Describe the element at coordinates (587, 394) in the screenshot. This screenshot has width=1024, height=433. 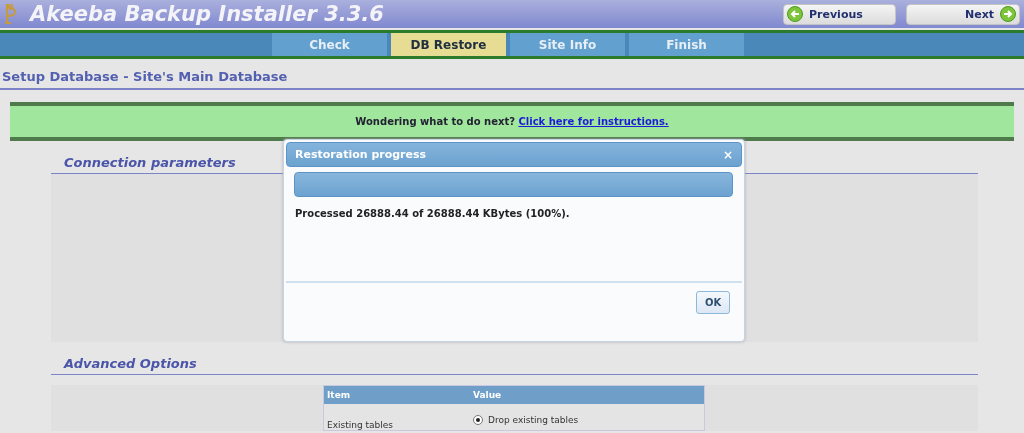
I see `column-header: Value` at that location.